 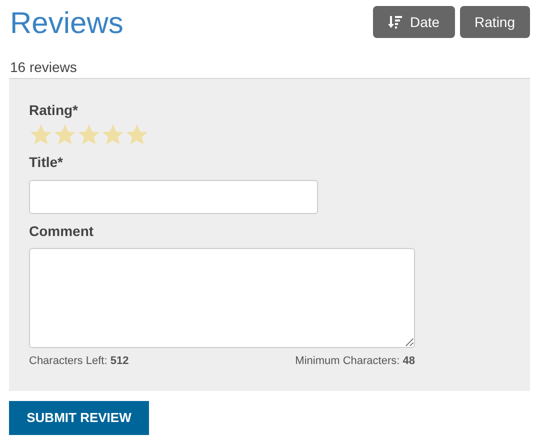 I want to click on star-rating, so click(x=89, y=135).